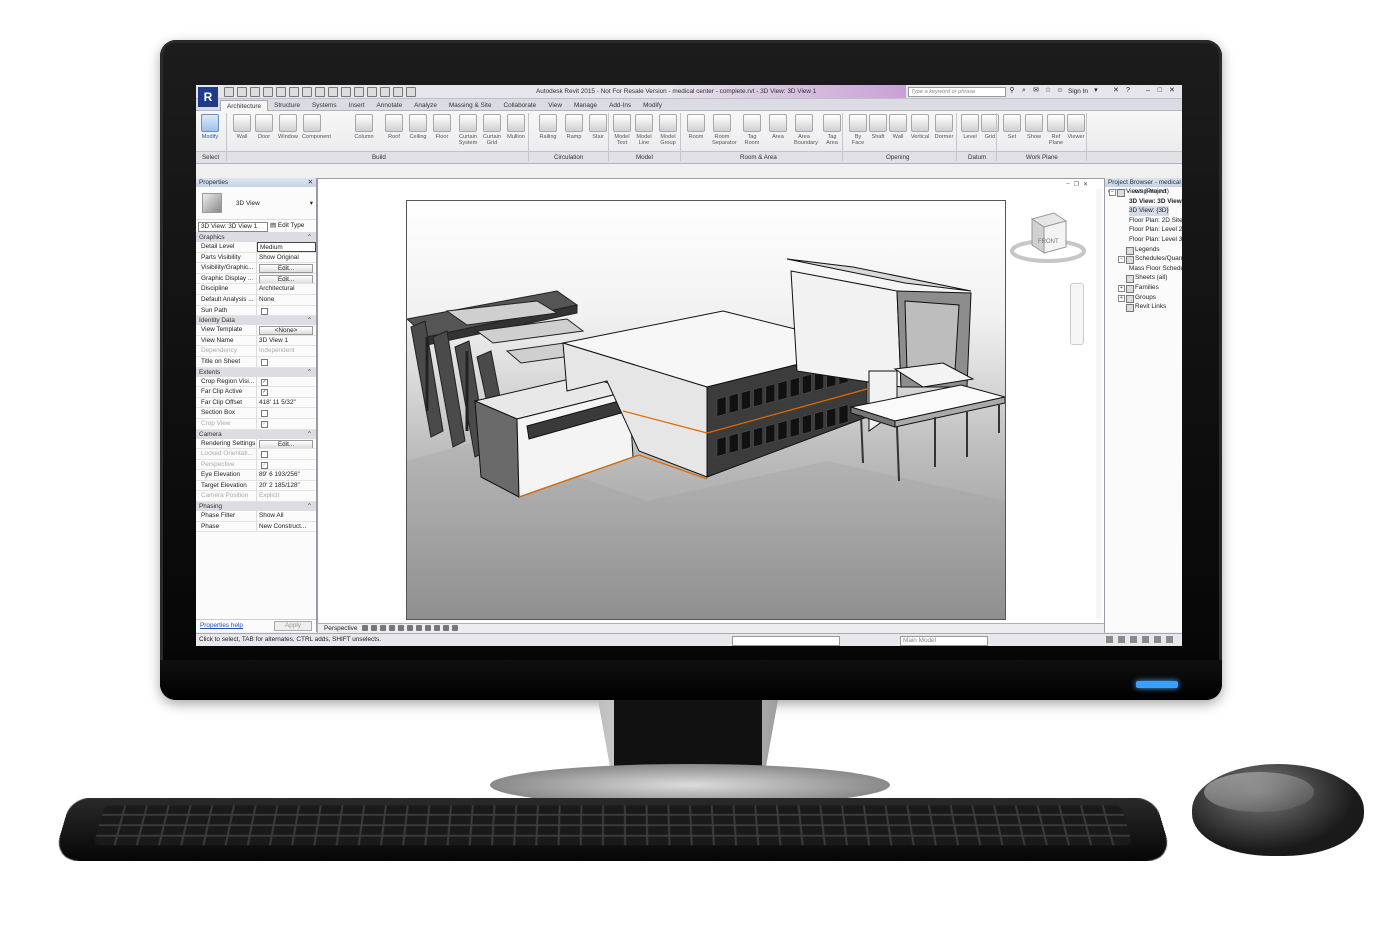 The width and height of the screenshot is (1400, 938). Describe the element at coordinates (390, 105) in the screenshot. I see `tab-annotate: Annotate` at that location.